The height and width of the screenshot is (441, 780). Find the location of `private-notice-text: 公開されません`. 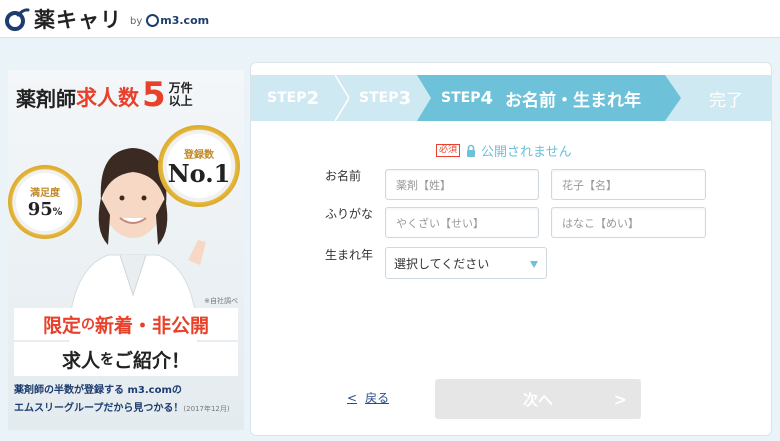

private-notice-text: 公開されません is located at coordinates (526, 152).